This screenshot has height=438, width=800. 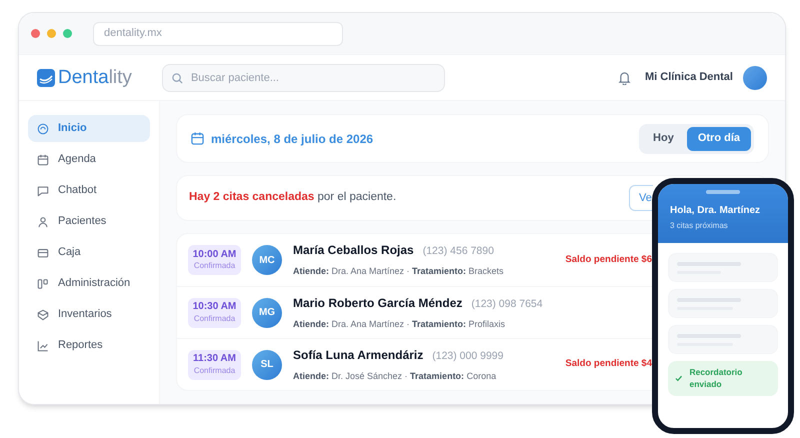 I want to click on sidebar-item: Administración, so click(x=89, y=283).